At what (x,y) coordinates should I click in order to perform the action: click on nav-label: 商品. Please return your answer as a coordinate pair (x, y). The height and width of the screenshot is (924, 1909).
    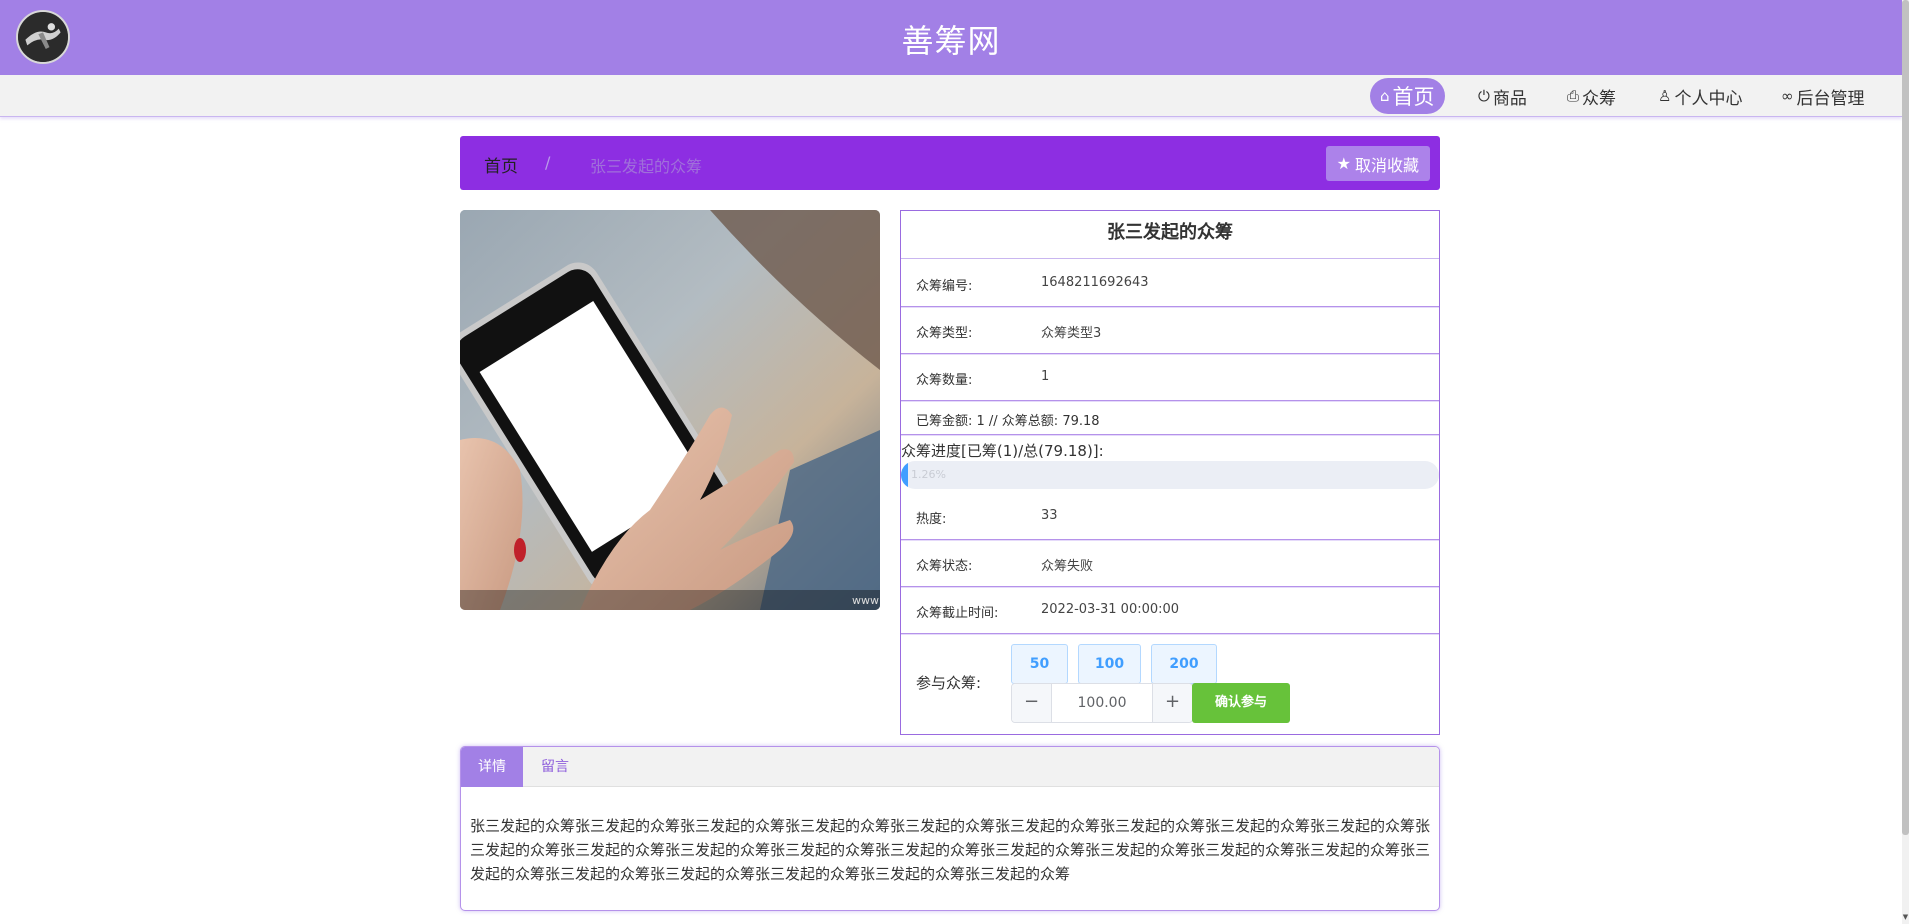
    Looking at the image, I should click on (1509, 98).